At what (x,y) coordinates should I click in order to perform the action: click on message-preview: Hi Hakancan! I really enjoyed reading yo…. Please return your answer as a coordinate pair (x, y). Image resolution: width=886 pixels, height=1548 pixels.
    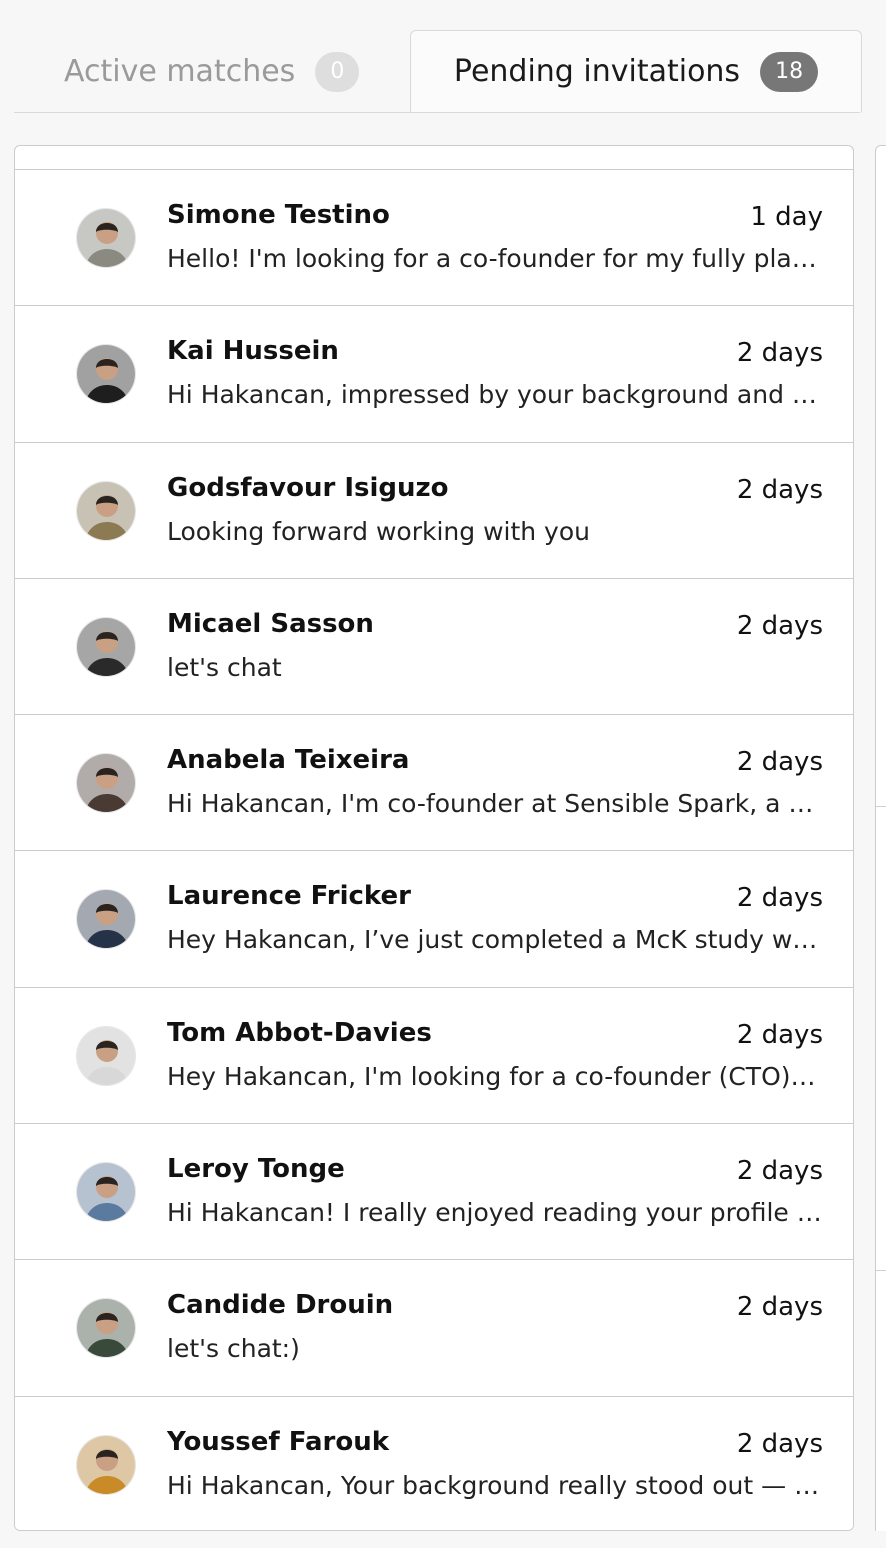
    Looking at the image, I should click on (495, 1213).